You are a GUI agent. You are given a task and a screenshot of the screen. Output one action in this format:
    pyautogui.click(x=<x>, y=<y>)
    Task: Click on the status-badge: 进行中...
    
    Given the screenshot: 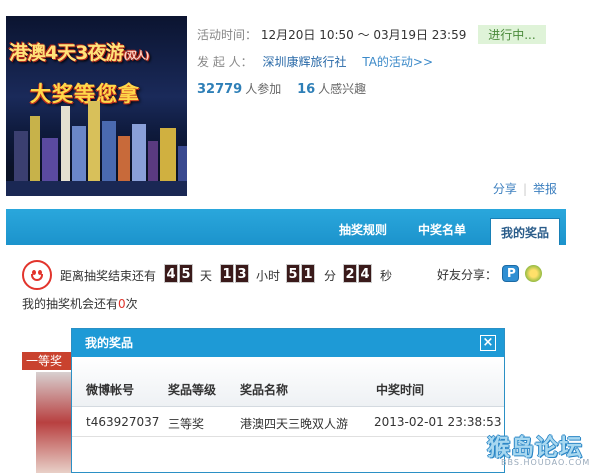 What is the action you would take?
    pyautogui.click(x=512, y=34)
    